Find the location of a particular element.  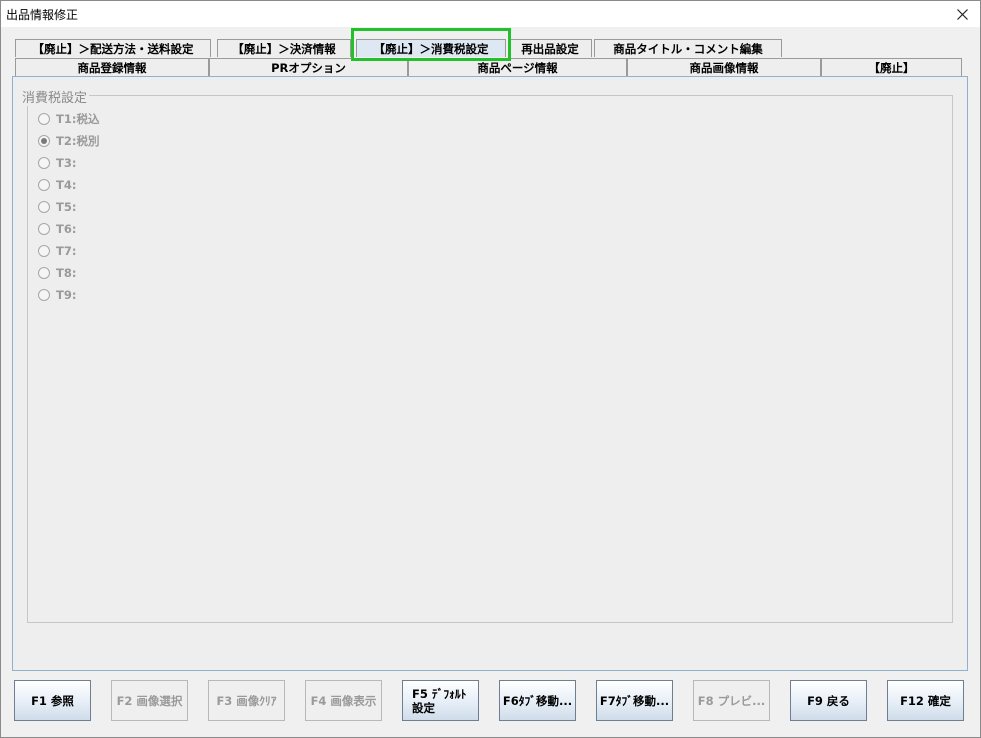

radio-label: T8: is located at coordinates (66, 273).